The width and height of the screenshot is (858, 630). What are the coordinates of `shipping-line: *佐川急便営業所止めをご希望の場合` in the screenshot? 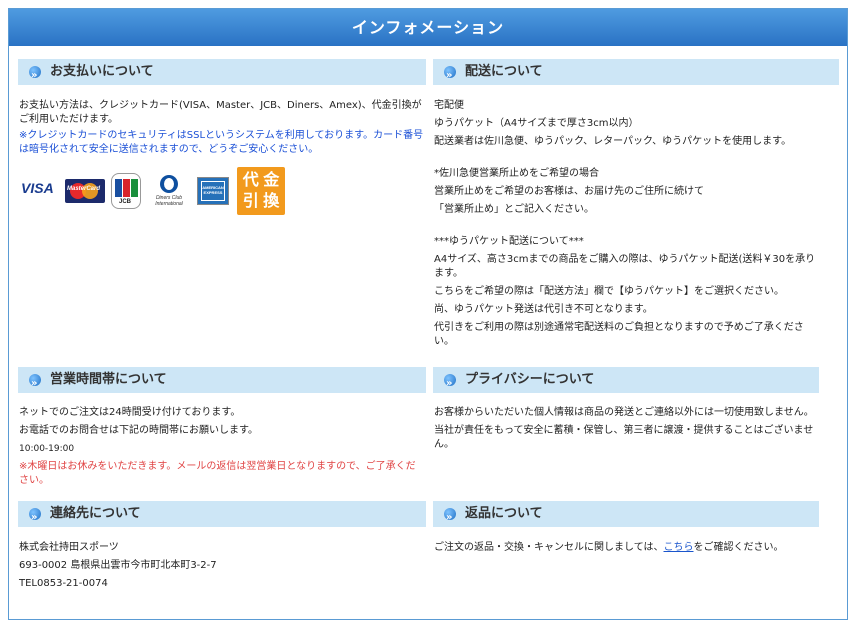 It's located at (516, 173).